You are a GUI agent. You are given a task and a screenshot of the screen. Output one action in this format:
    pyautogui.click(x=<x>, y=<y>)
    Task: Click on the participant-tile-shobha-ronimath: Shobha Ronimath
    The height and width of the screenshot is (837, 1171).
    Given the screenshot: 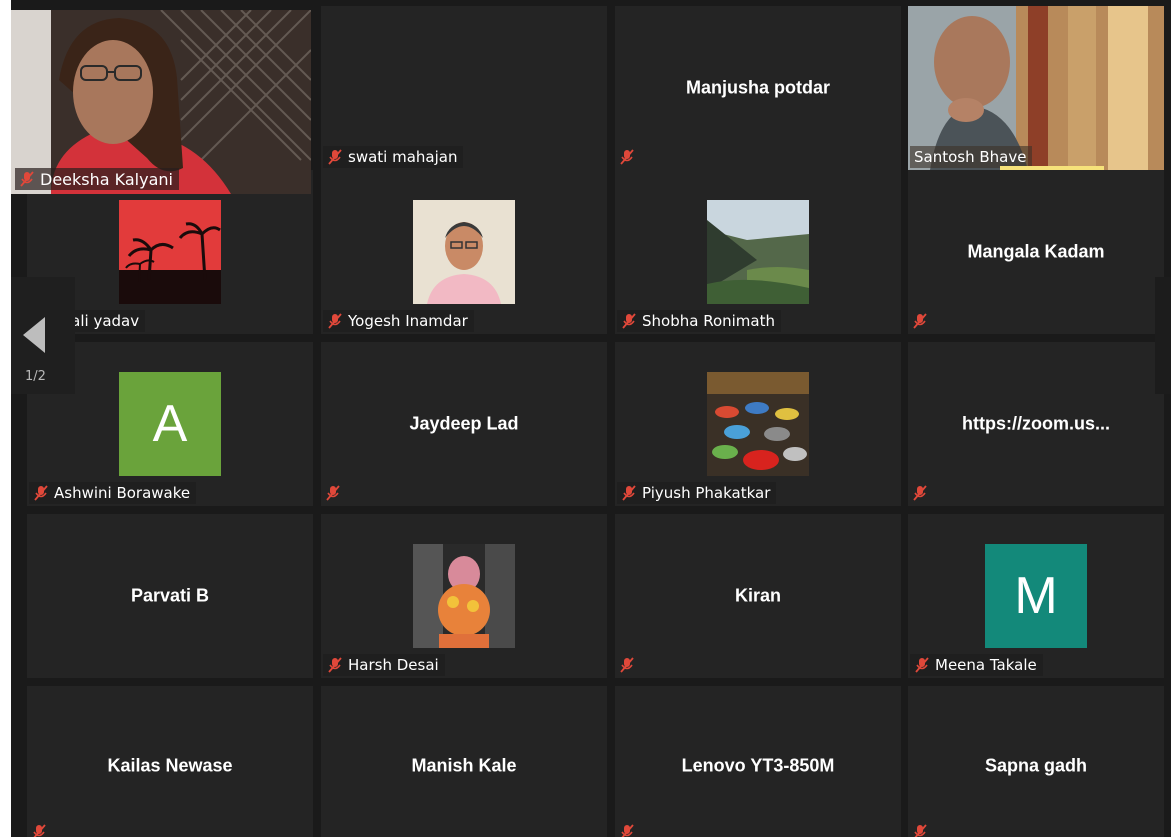 What is the action you would take?
    pyautogui.click(x=758, y=252)
    